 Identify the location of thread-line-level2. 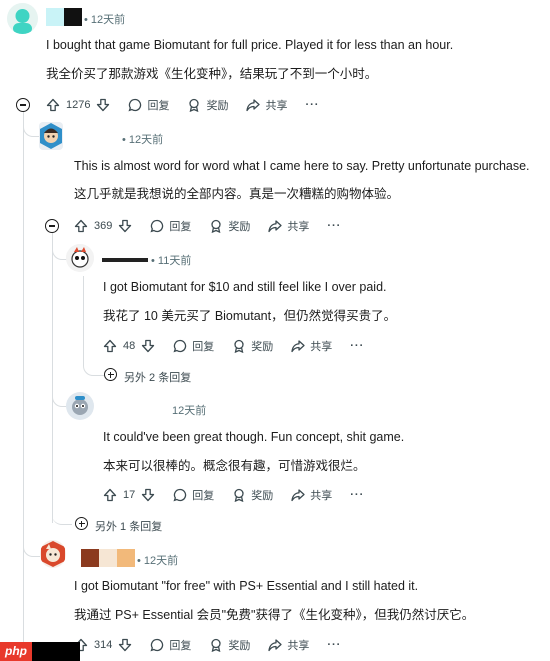
(52, 378).